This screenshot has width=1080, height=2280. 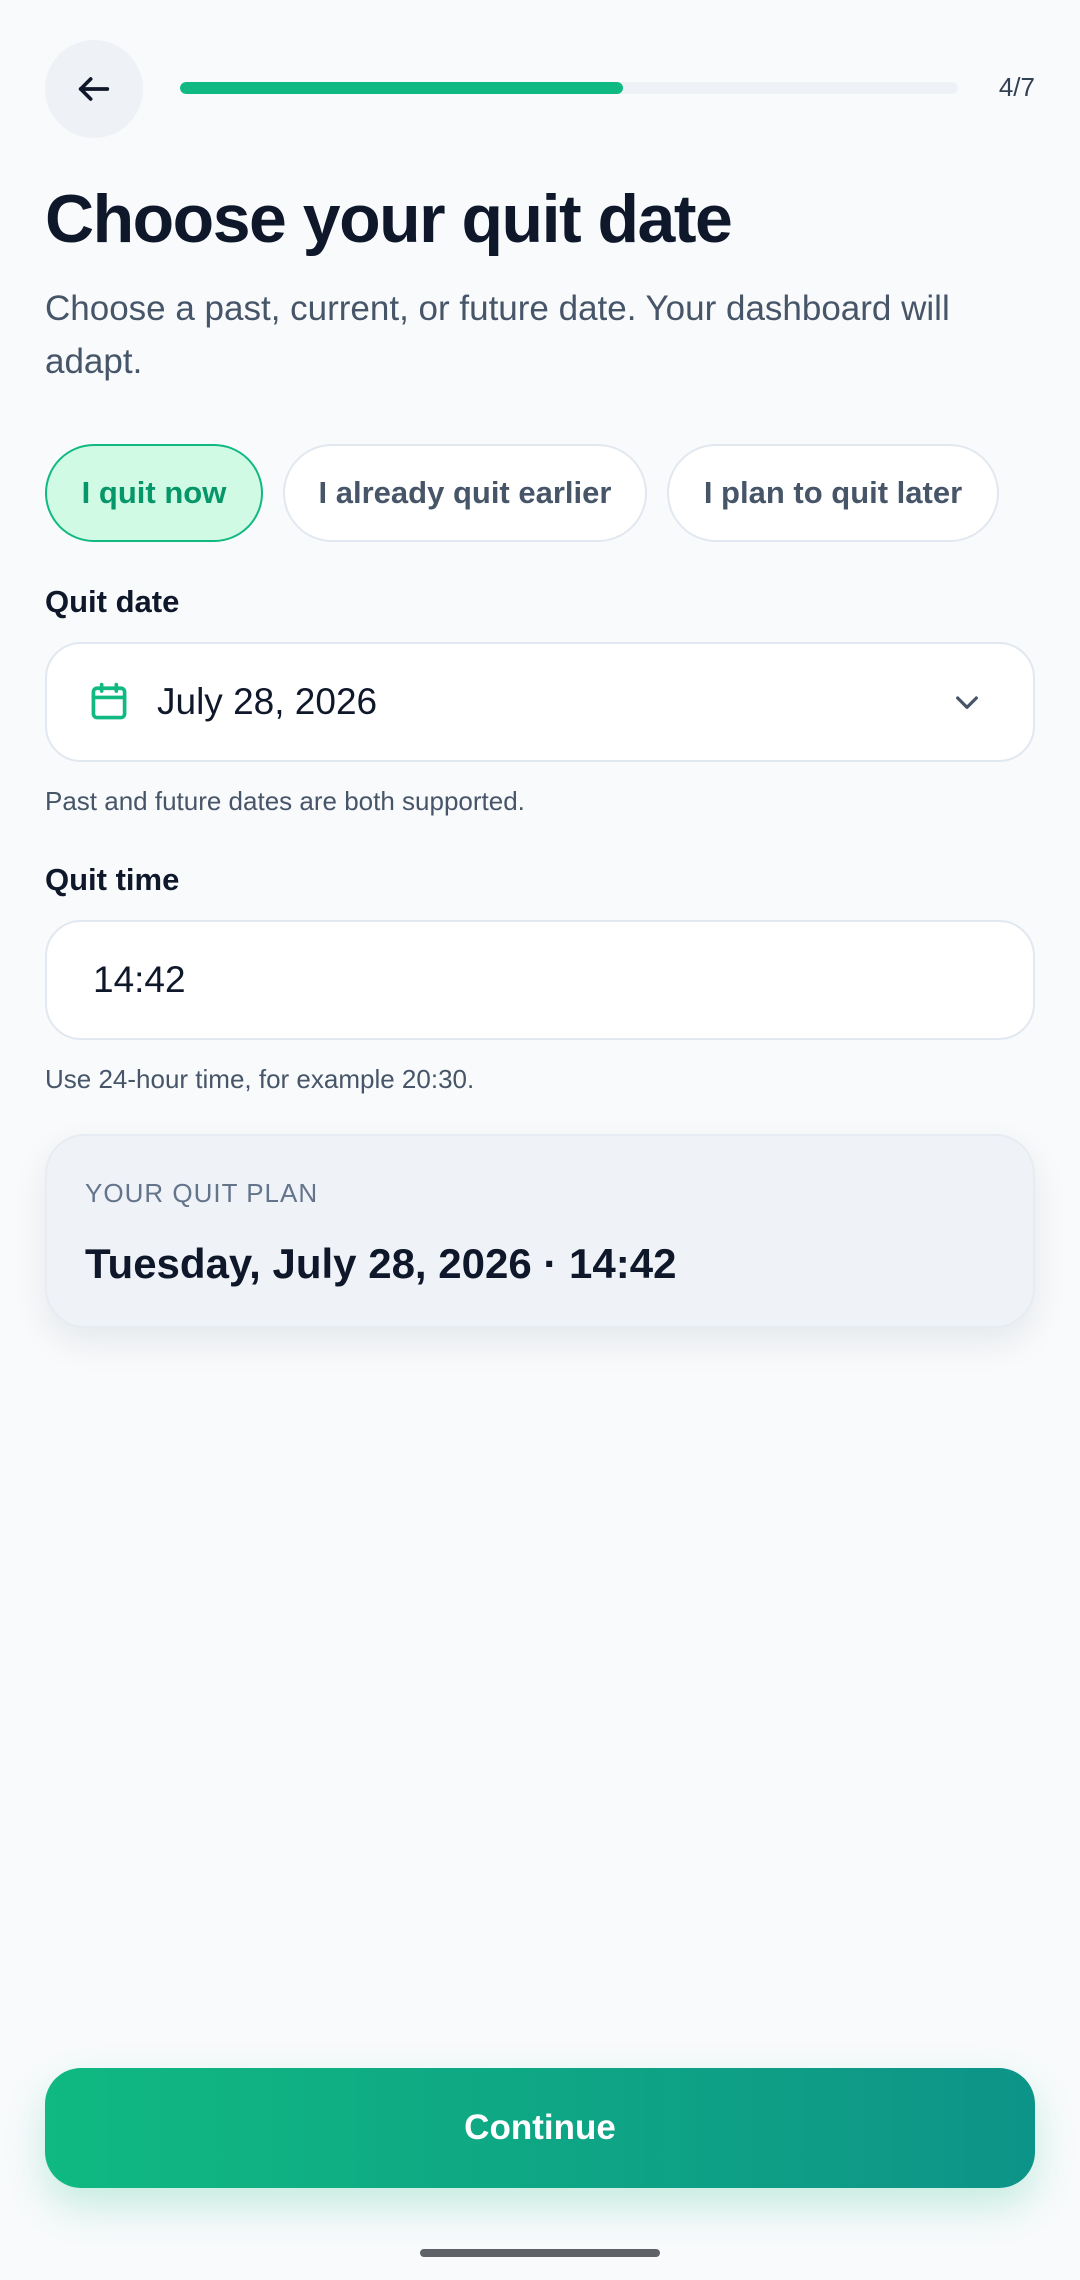 I want to click on chevron-down-icon, so click(x=967, y=702).